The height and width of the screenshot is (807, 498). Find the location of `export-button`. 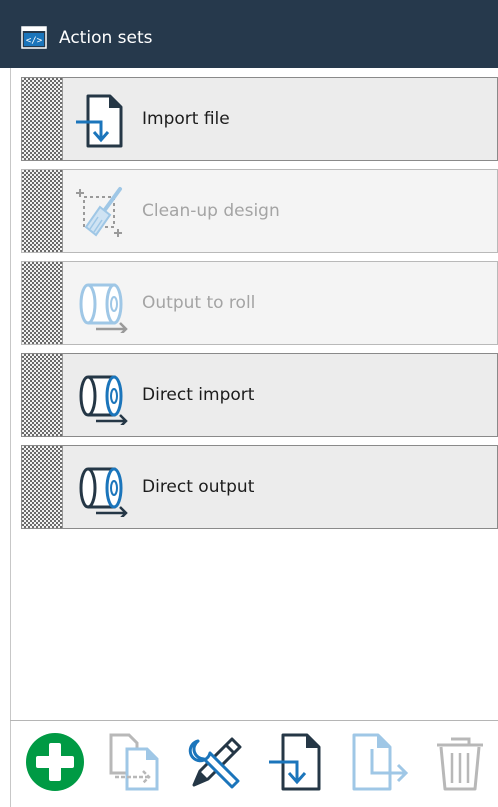

export-button is located at coordinates (379, 762).